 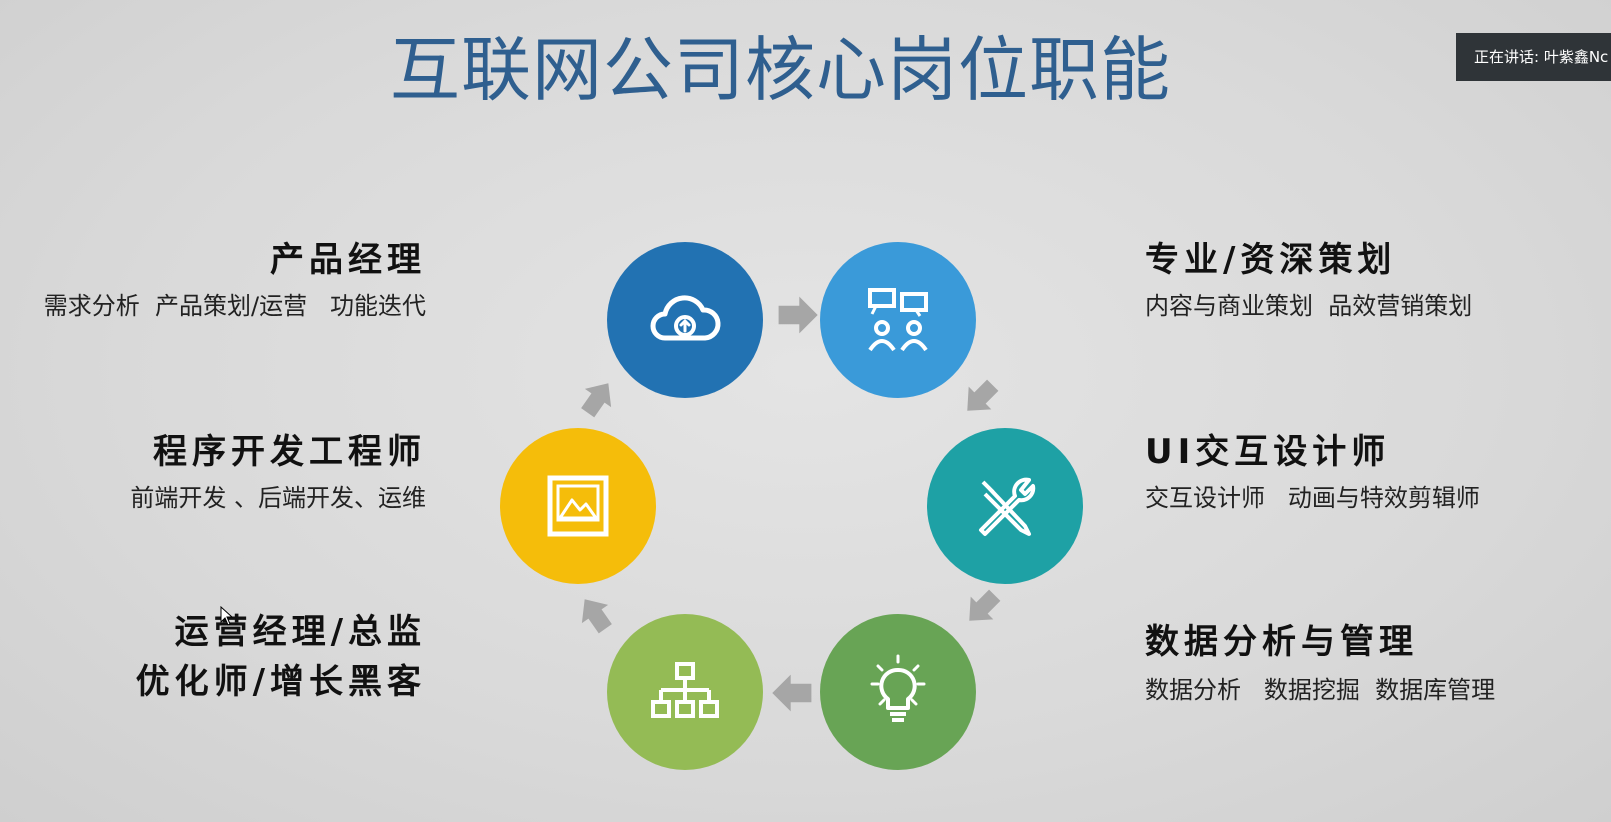 I want to click on circle-team, so click(x=898, y=320).